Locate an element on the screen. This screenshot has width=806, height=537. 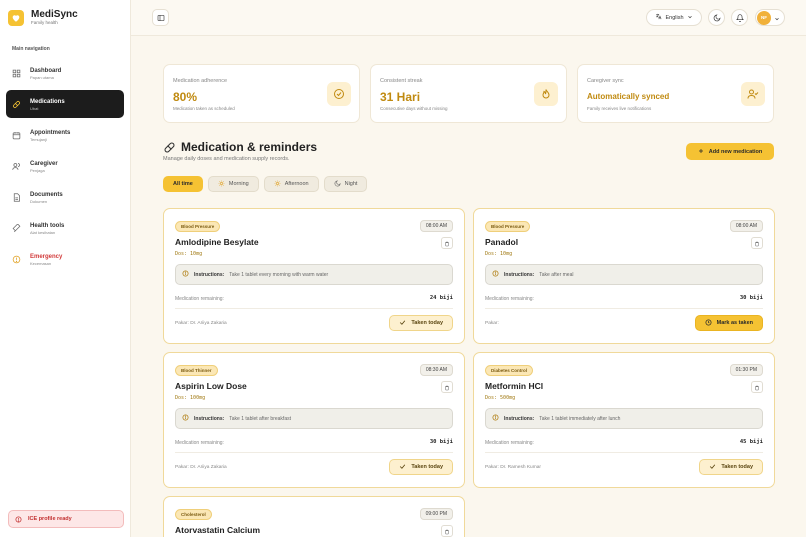
filter-morning: Morning is located at coordinates (233, 184).